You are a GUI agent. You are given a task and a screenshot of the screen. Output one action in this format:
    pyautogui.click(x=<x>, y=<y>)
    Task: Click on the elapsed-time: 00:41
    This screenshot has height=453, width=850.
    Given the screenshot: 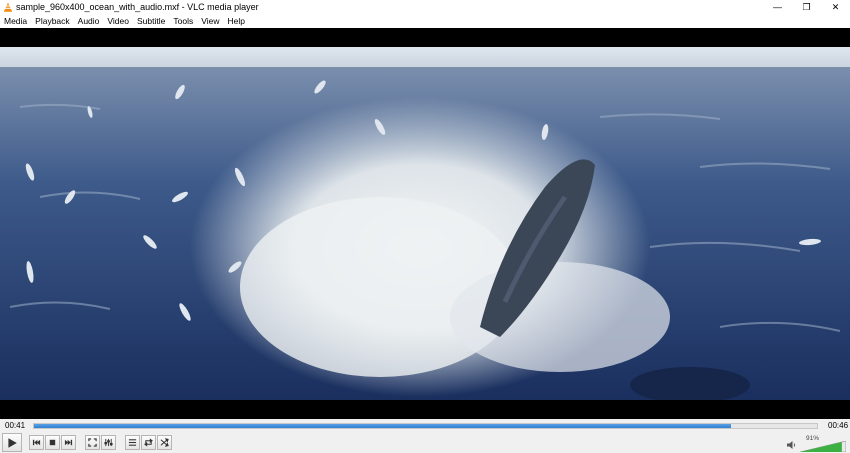 What is the action you would take?
    pyautogui.click(x=15, y=425)
    